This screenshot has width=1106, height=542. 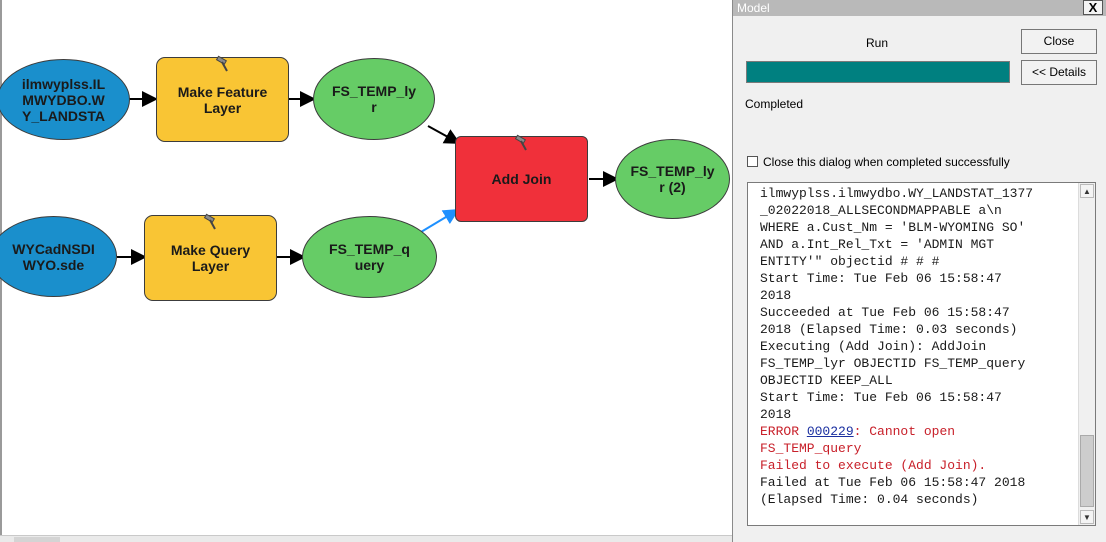 What do you see at coordinates (1087, 191) in the screenshot?
I see `scroll-up-icon: ▲` at bounding box center [1087, 191].